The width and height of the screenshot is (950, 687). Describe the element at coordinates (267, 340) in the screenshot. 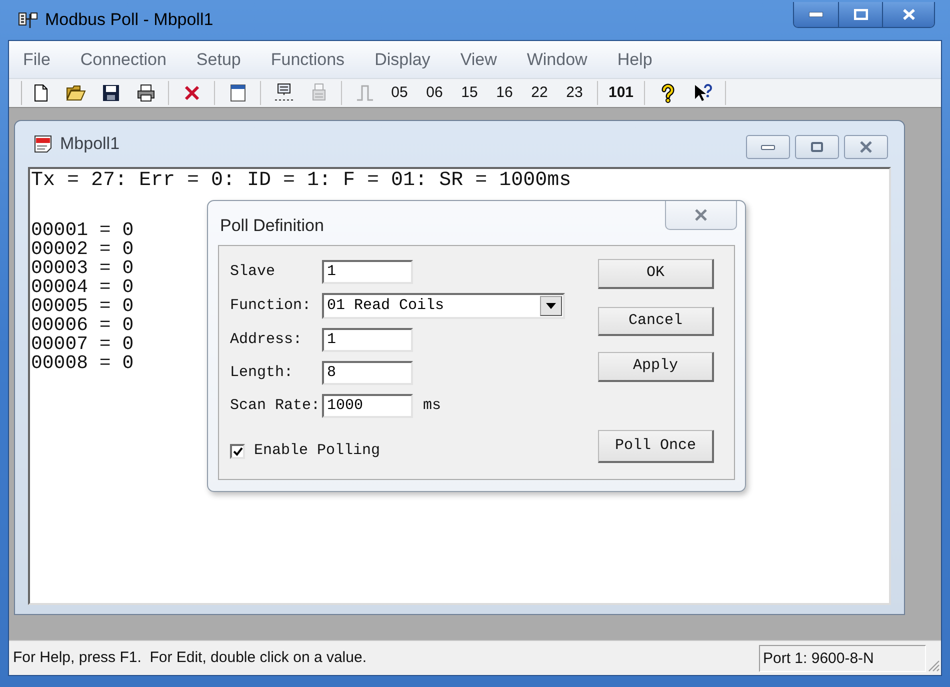

I see `field-label: Address:` at that location.